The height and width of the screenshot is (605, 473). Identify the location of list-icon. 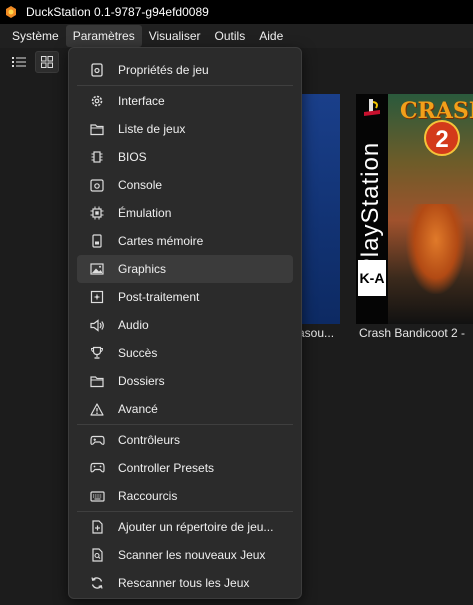
(19, 62).